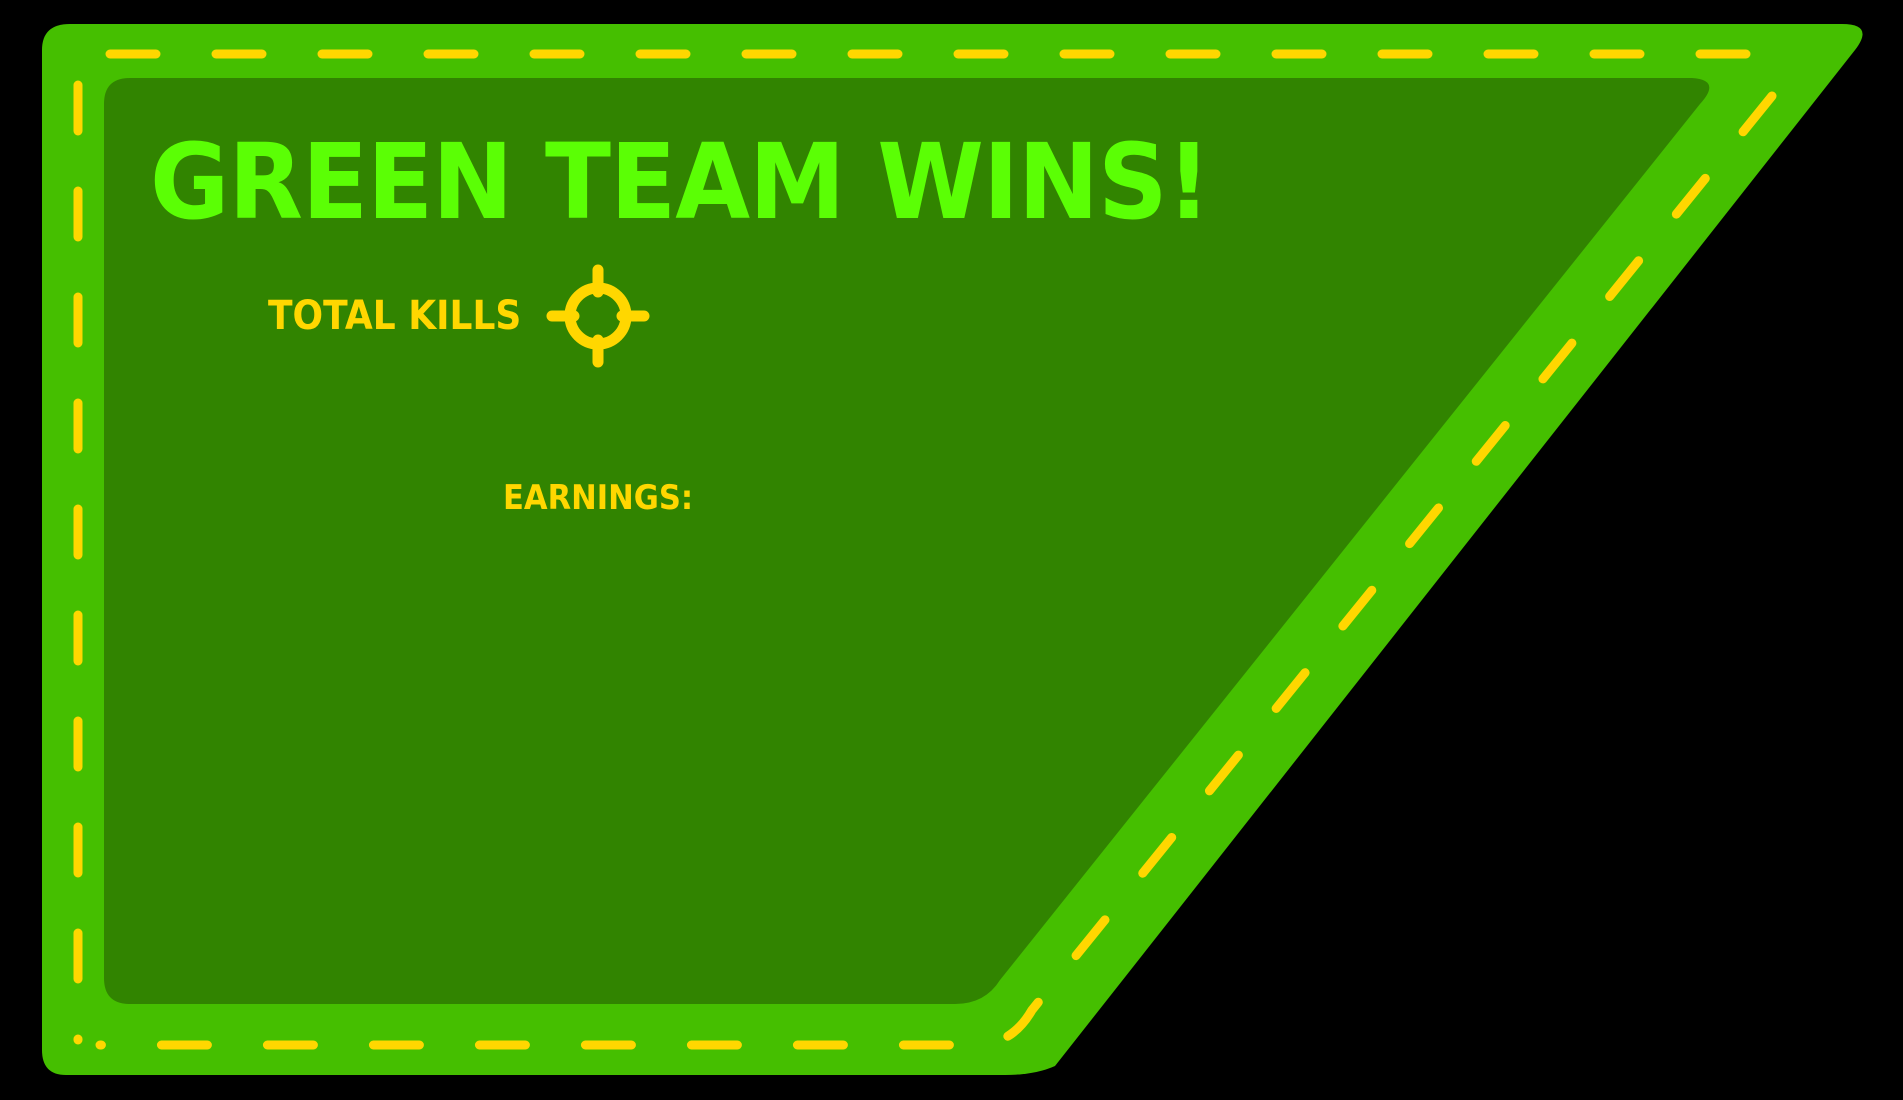 The image size is (1903, 1100). I want to click on crosshair-icon, so click(598, 316).